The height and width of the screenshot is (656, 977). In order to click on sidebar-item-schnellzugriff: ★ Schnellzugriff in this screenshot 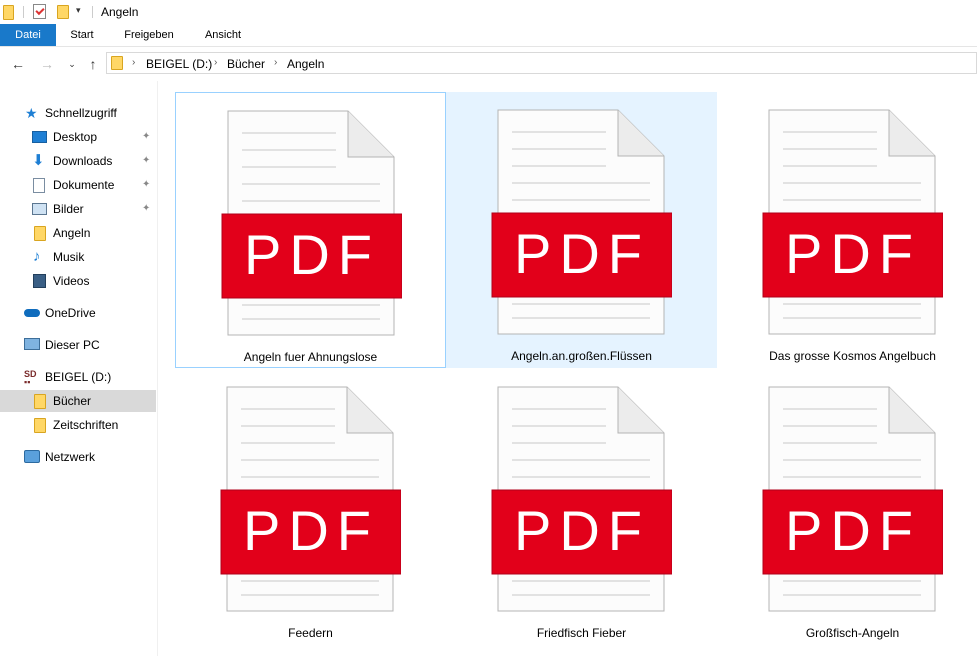, I will do `click(78, 113)`.